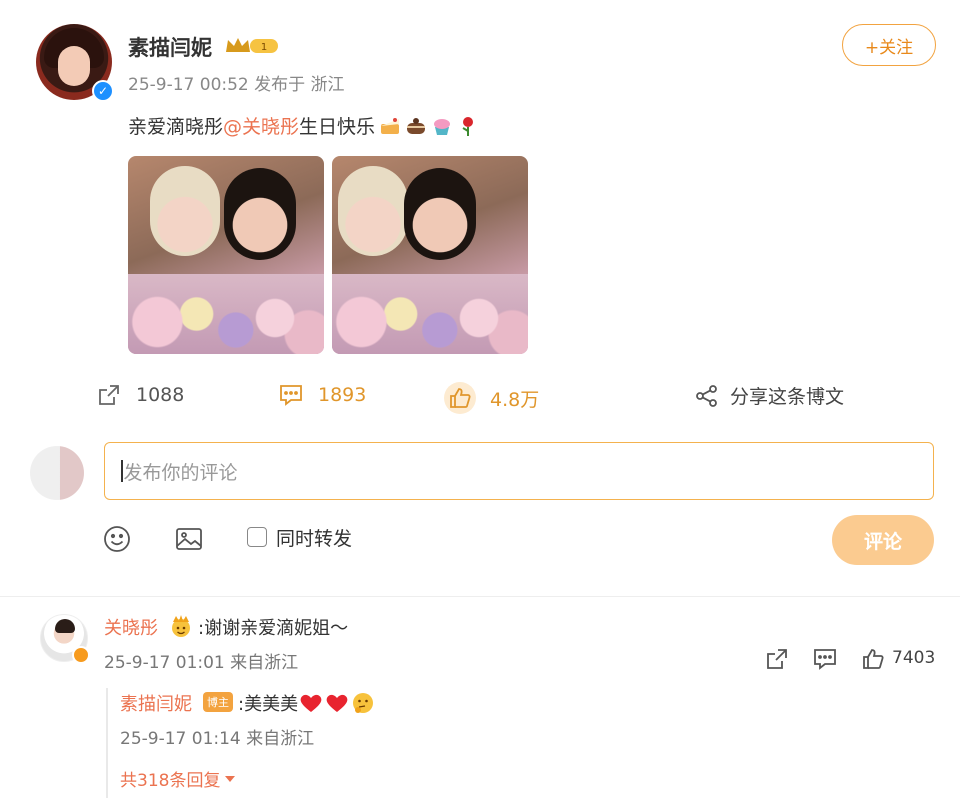 The image size is (960, 798). Describe the element at coordinates (257, 537) in the screenshot. I see `repost-checkbox` at that location.